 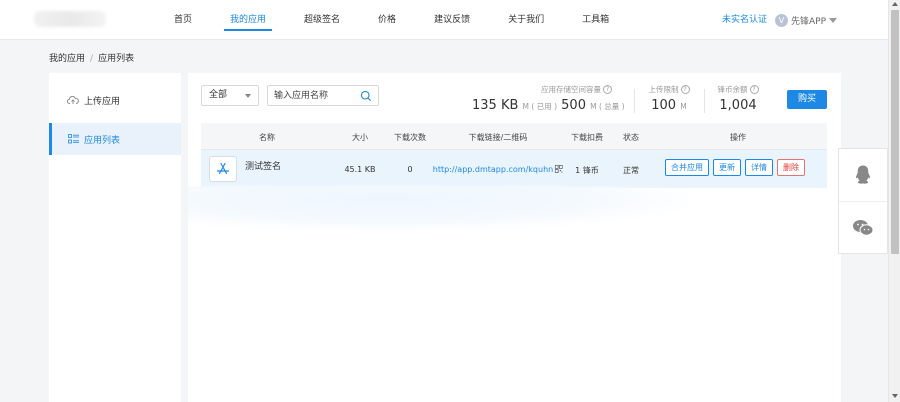 I want to click on buy-button: 购买, so click(x=807, y=99).